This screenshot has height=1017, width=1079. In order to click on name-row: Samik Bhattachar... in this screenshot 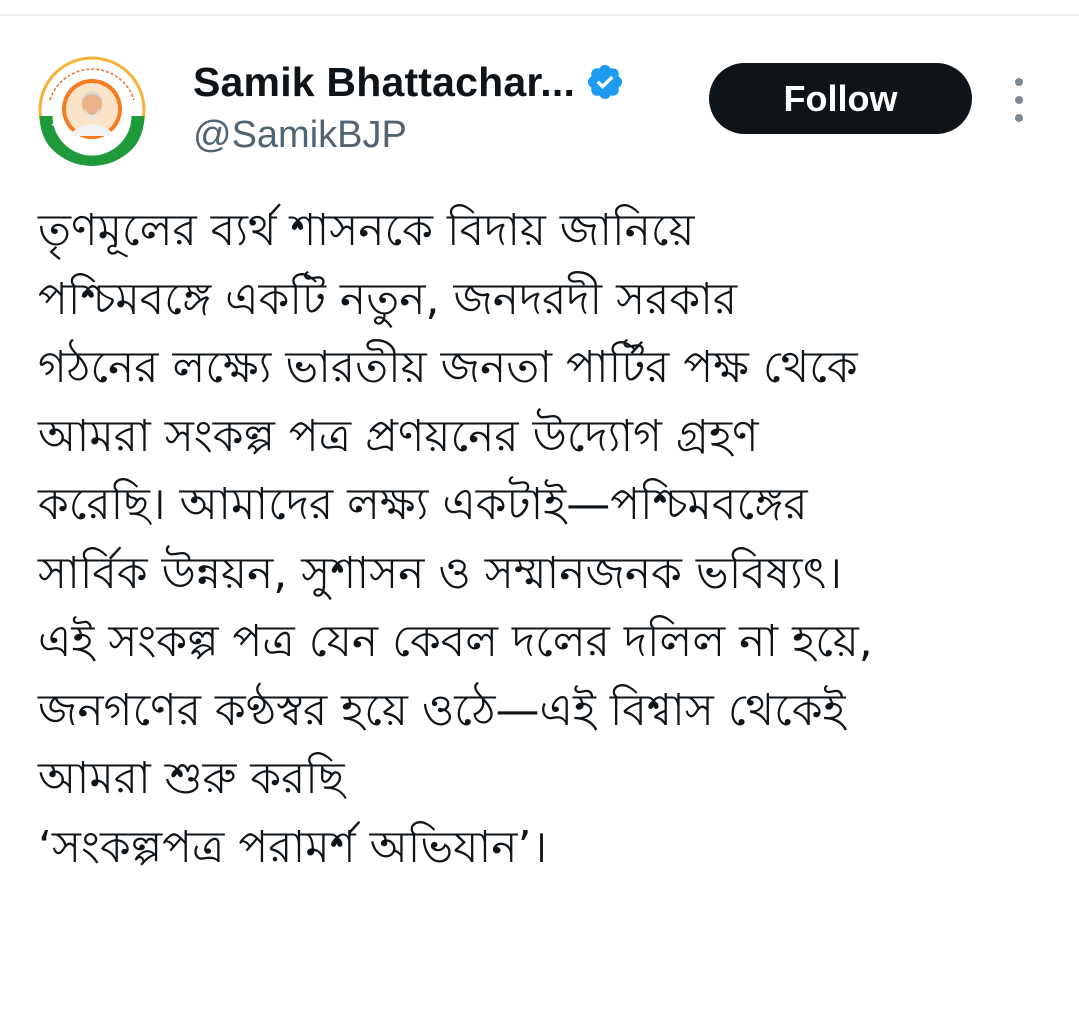, I will do `click(409, 82)`.